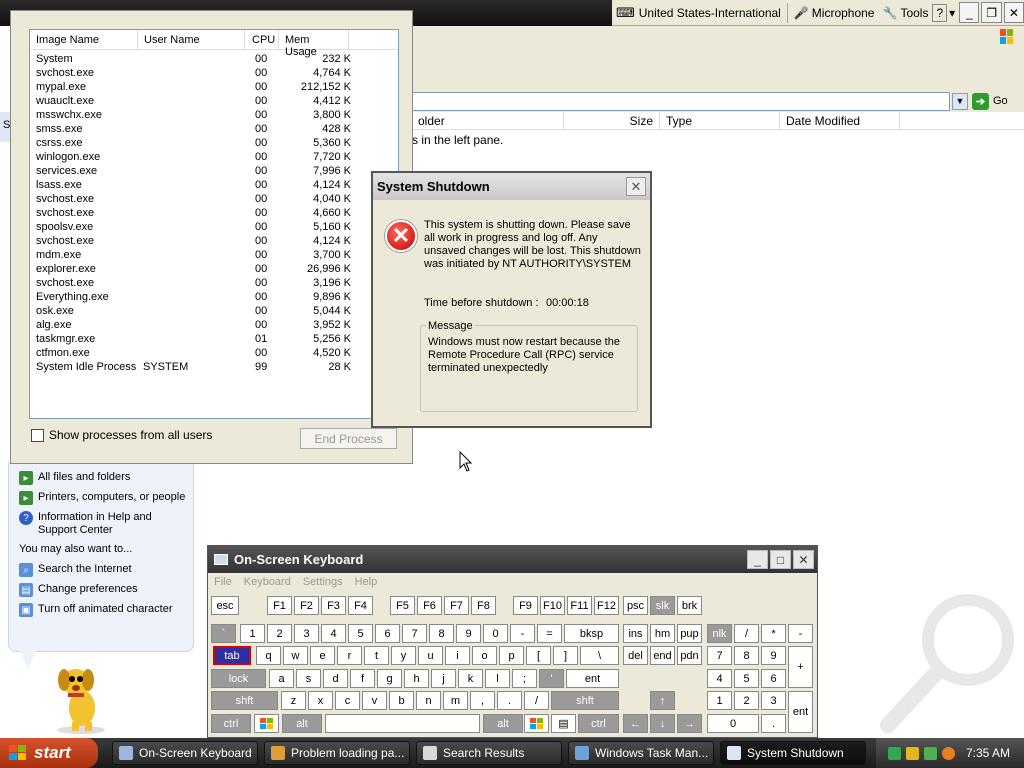  What do you see at coordinates (214, 241) in the screenshot?
I see `process-row: svchost.exe 00 4,124 K` at bounding box center [214, 241].